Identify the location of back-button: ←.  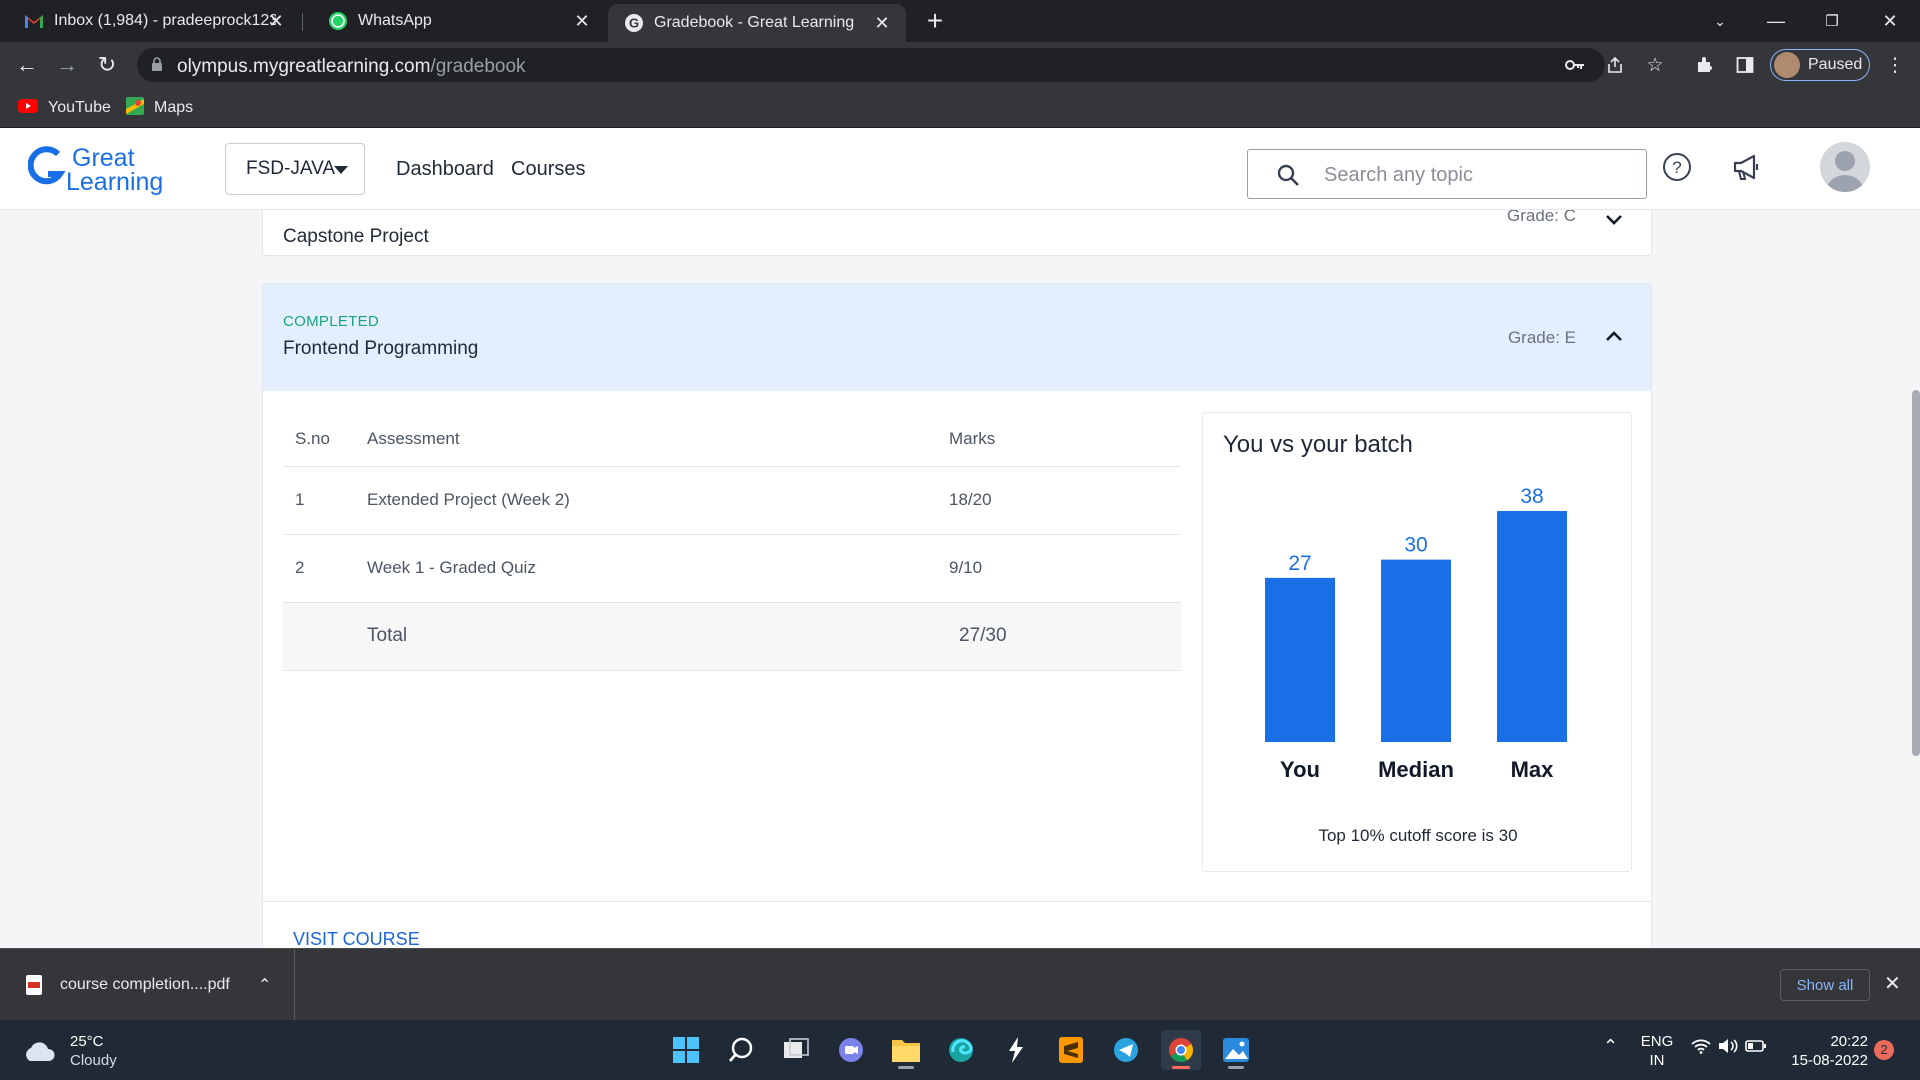
(27, 65).